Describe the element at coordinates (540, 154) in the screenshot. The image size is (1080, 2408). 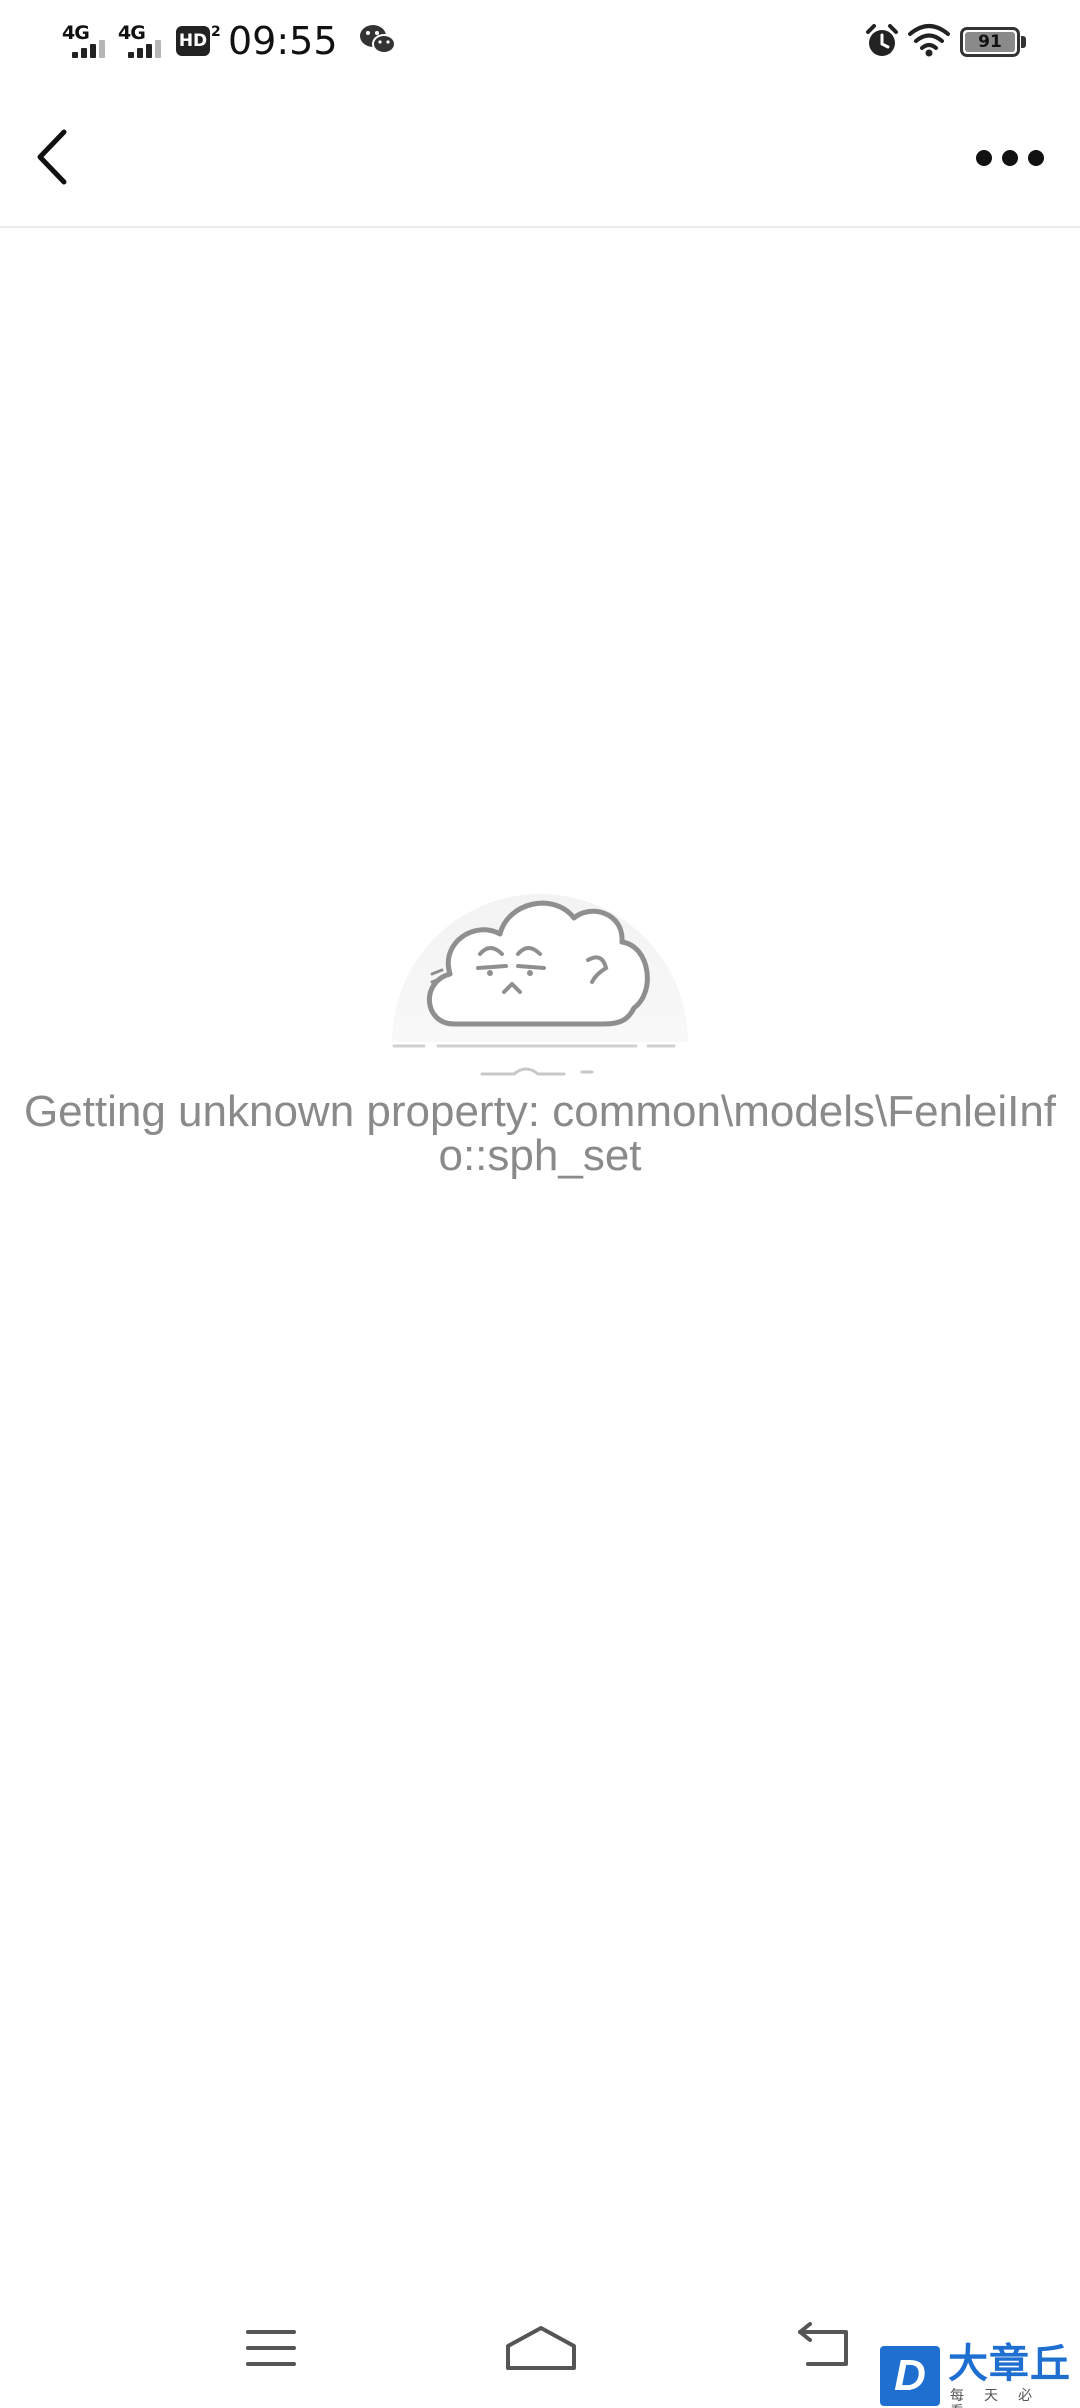
I see `nav-bar` at that location.